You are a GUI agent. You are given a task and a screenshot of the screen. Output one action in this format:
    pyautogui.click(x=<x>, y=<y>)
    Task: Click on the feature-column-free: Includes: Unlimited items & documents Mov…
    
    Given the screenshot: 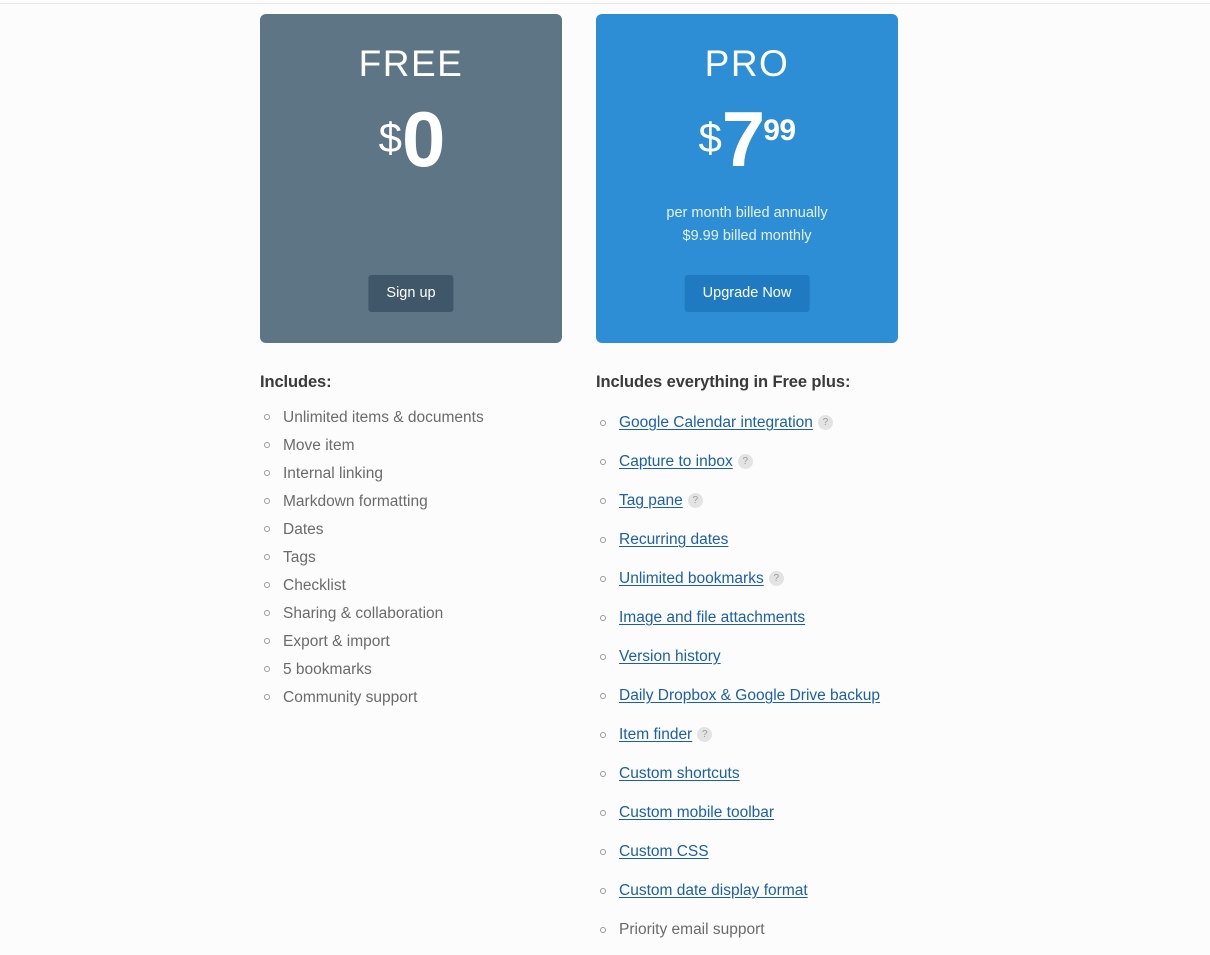 What is the action you would take?
    pyautogui.click(x=415, y=545)
    